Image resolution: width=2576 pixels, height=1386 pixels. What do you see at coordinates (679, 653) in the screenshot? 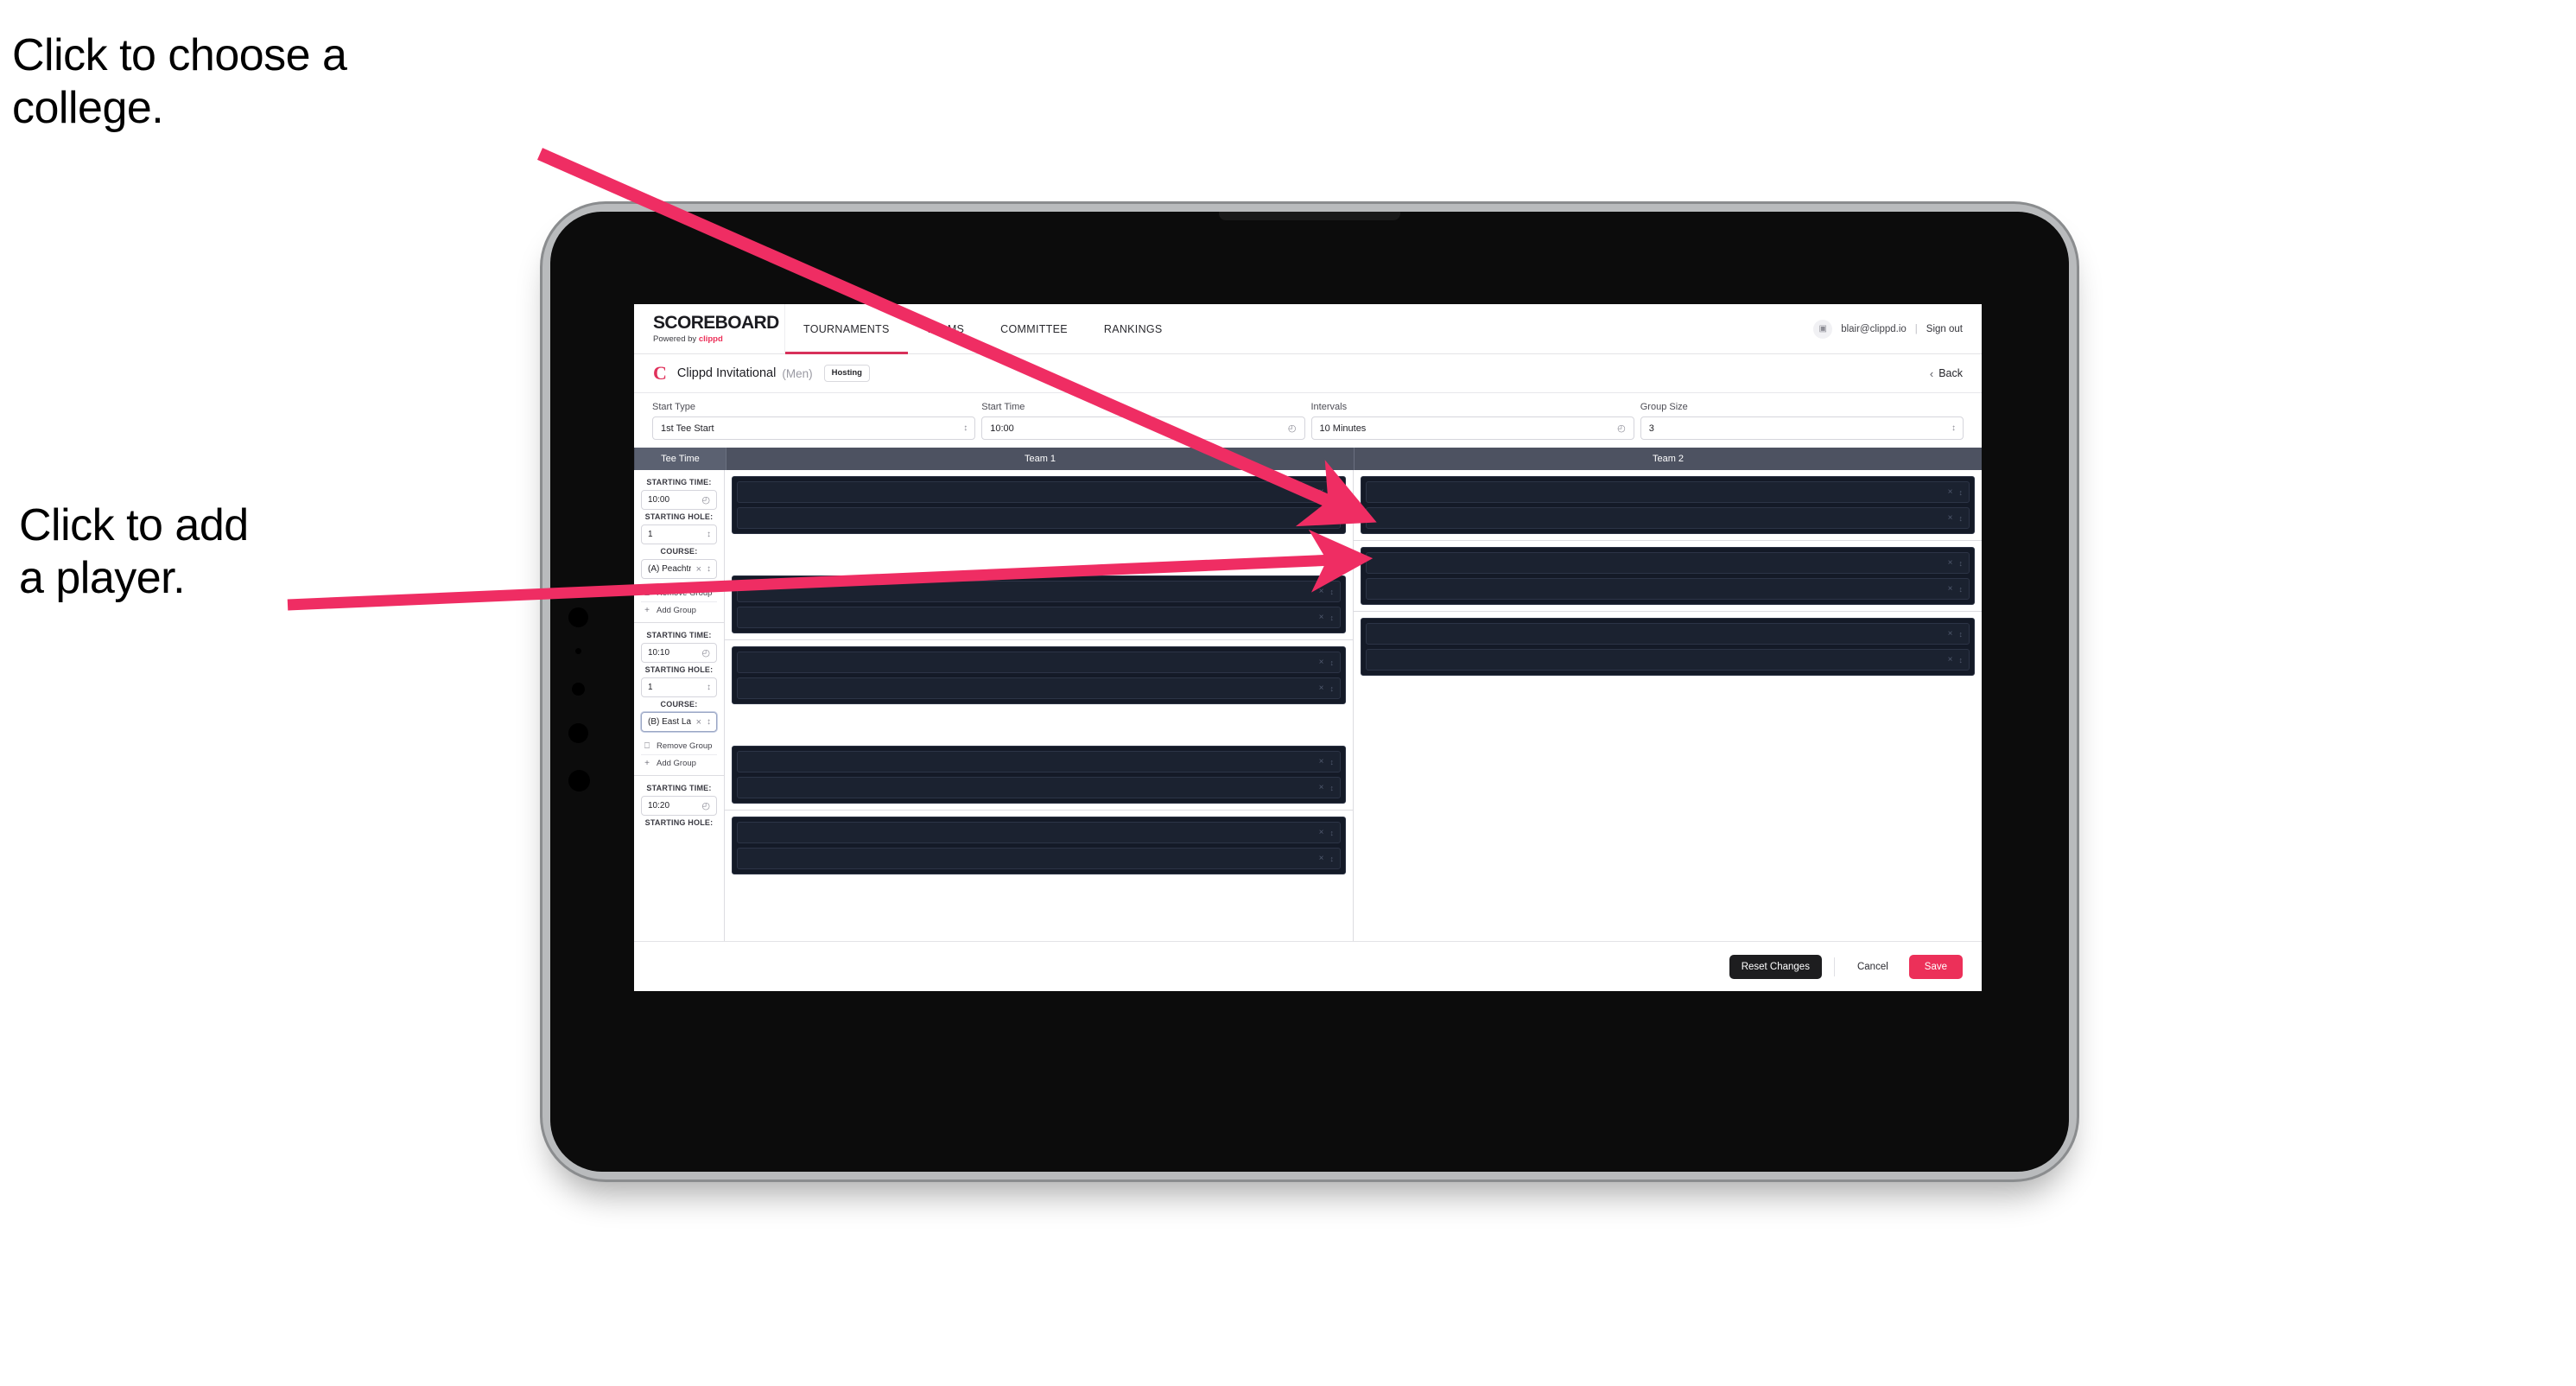
I see `starting-time-input: 10:10 ◴` at bounding box center [679, 653].